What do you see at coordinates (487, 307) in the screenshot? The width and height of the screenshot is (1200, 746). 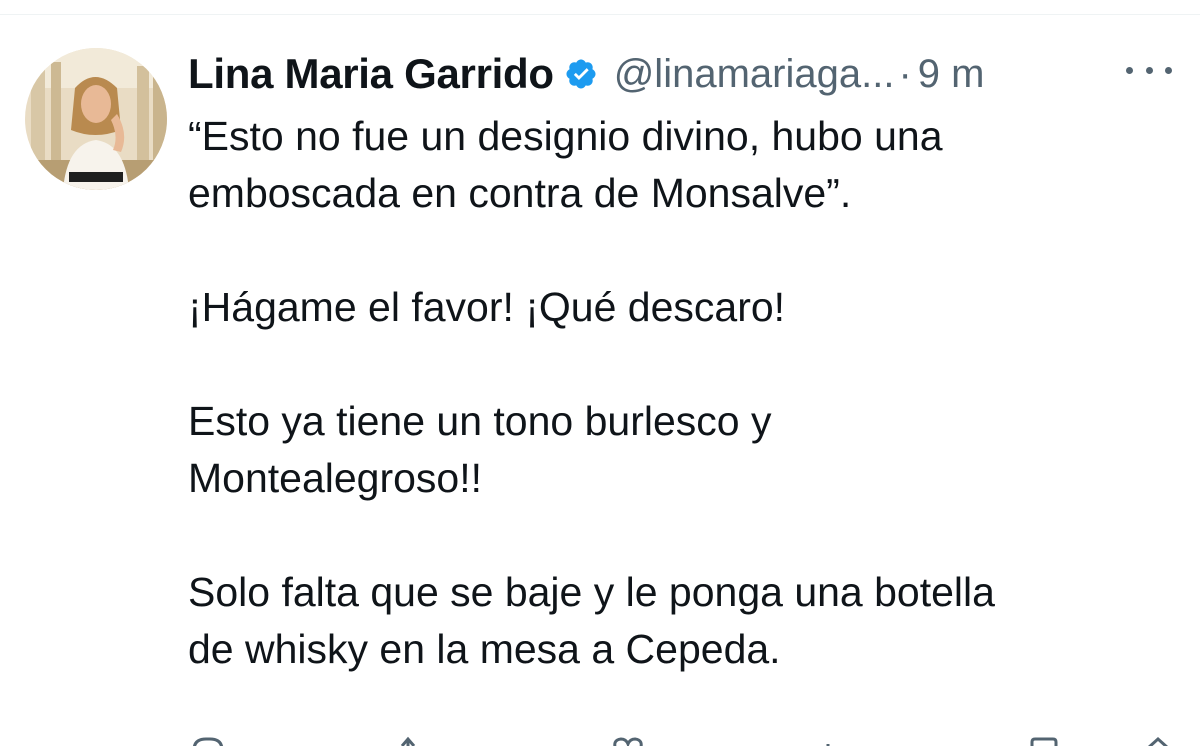 I see `tweet-text-line: ¡Hágame el favor! ¡Qué descaro!` at bounding box center [487, 307].